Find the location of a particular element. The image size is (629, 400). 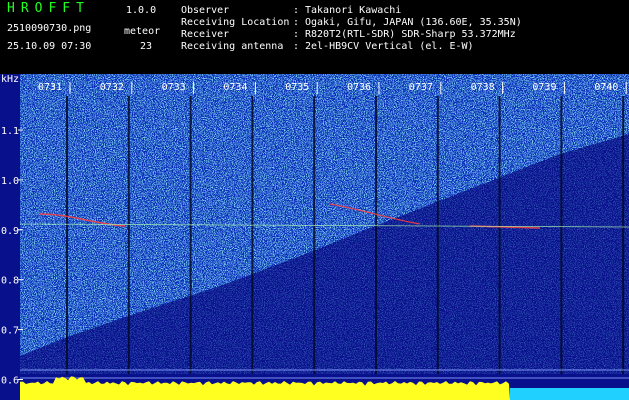

time-label: 0735 is located at coordinates (297, 87).